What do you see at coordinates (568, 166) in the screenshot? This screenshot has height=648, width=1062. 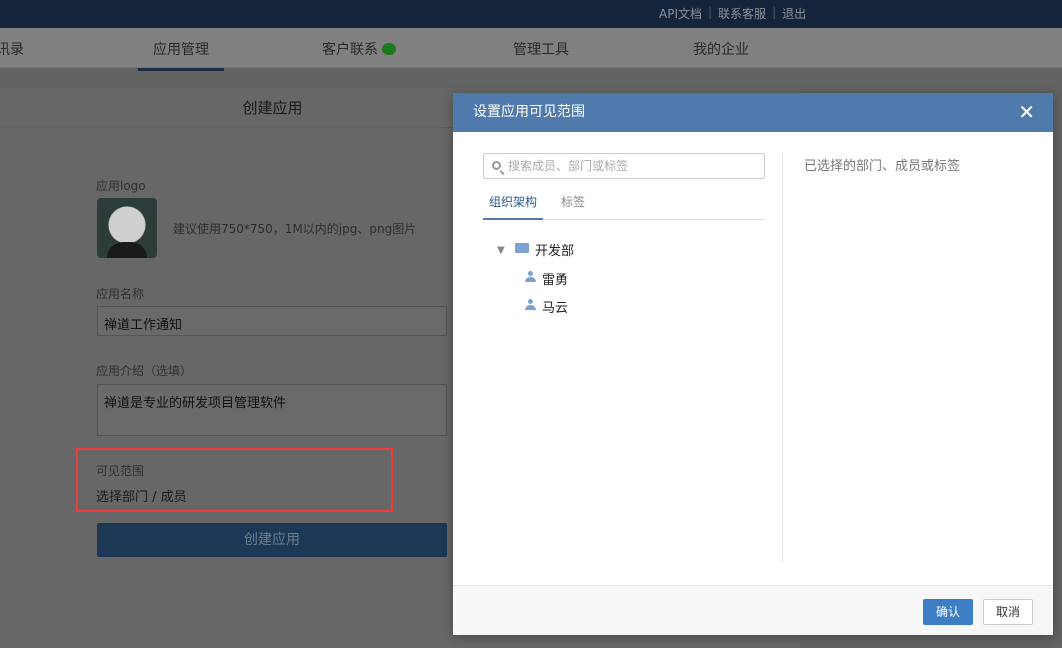 I see `search-placeholder: 搜索成员、部门或标签` at bounding box center [568, 166].